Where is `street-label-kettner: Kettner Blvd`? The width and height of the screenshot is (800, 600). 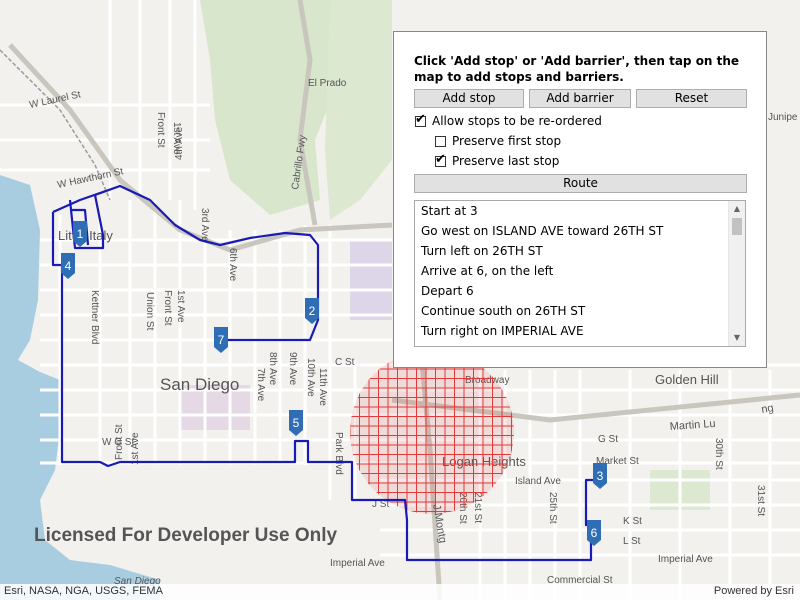
street-label-kettner: Kettner Blvd is located at coordinates (94, 317).